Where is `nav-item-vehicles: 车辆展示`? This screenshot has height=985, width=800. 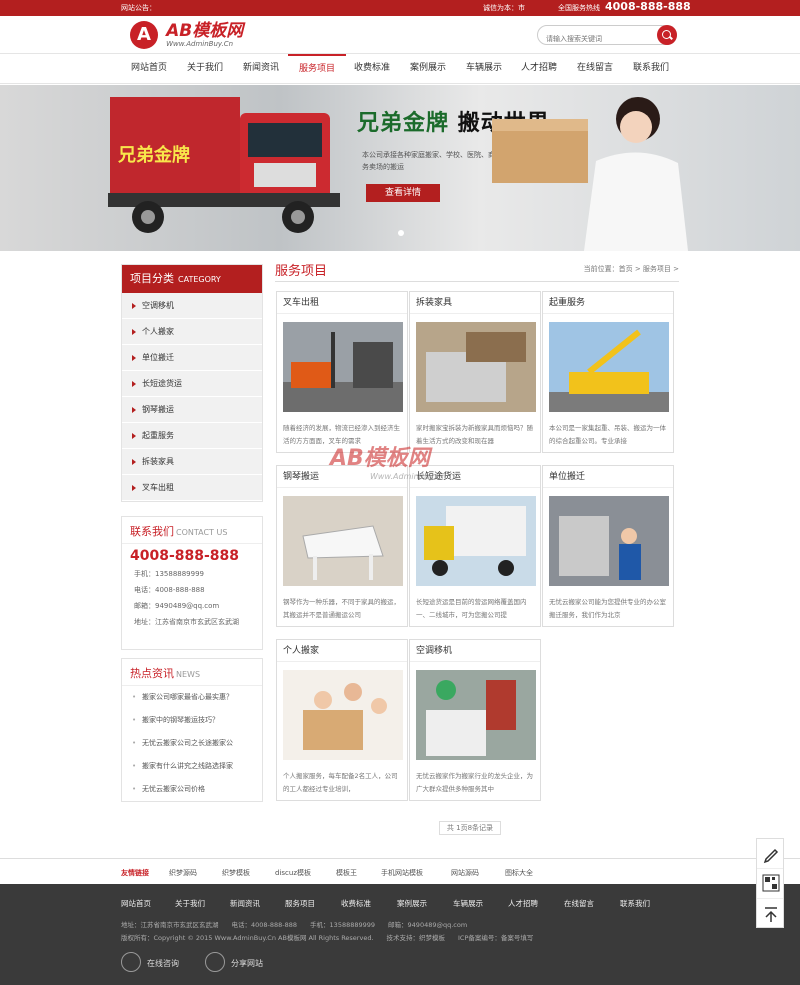 nav-item-vehicles: 车辆展示 is located at coordinates (484, 69).